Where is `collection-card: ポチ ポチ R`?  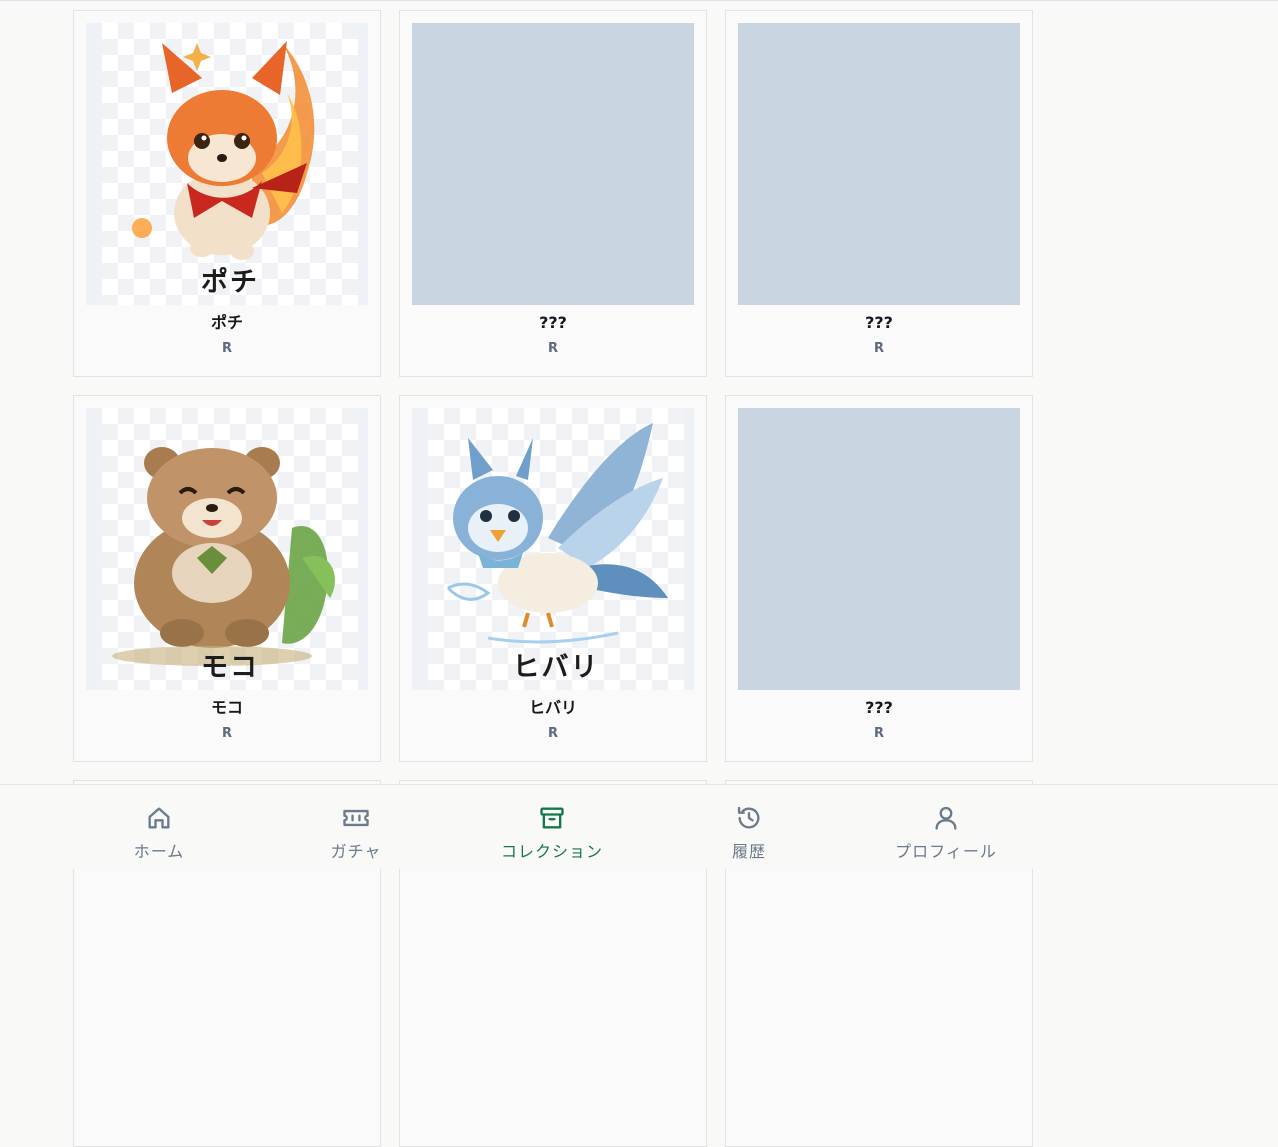 collection-card: ポチ ポチ R is located at coordinates (227, 193).